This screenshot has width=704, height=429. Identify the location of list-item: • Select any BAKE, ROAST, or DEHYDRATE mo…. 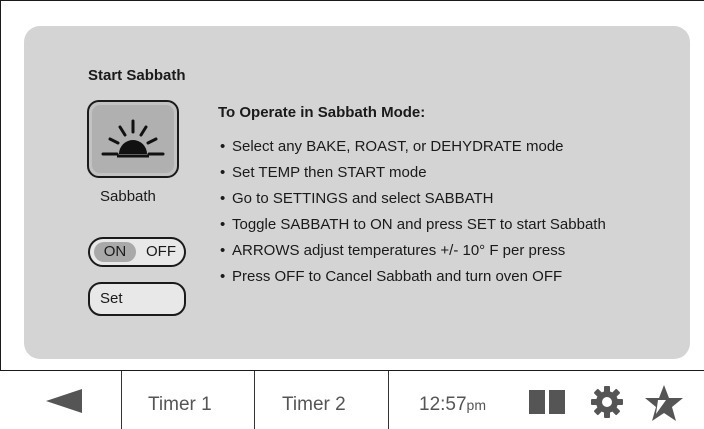
(392, 146).